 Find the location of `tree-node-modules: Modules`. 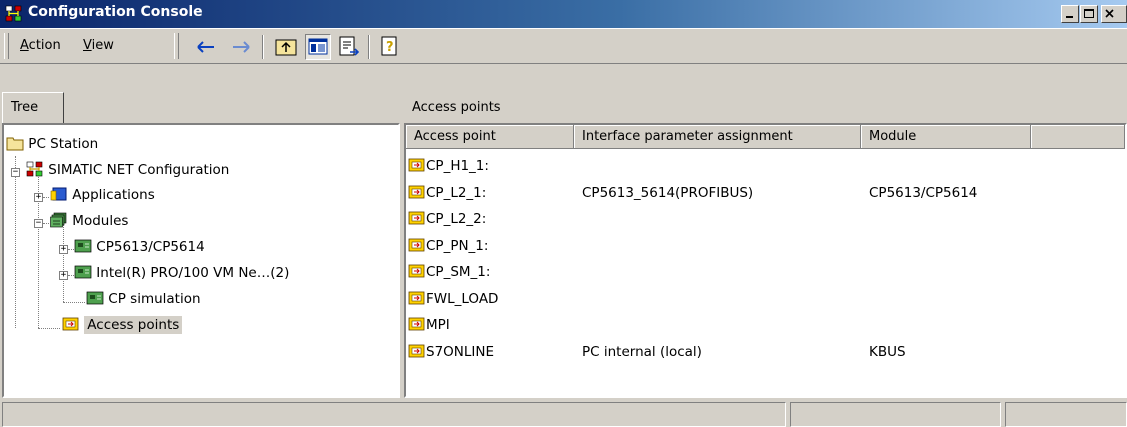

tree-node-modules: Modules is located at coordinates (89, 221).